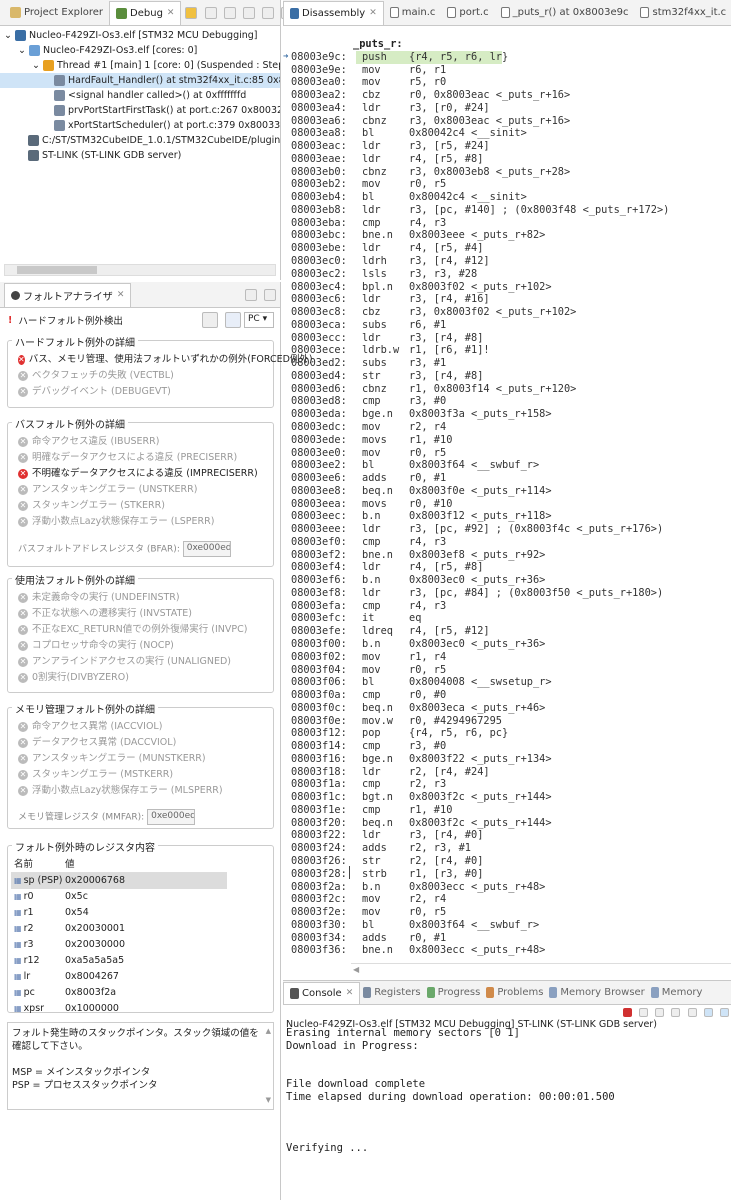  I want to click on register-row: ▦ r1 0x54, so click(119, 913).